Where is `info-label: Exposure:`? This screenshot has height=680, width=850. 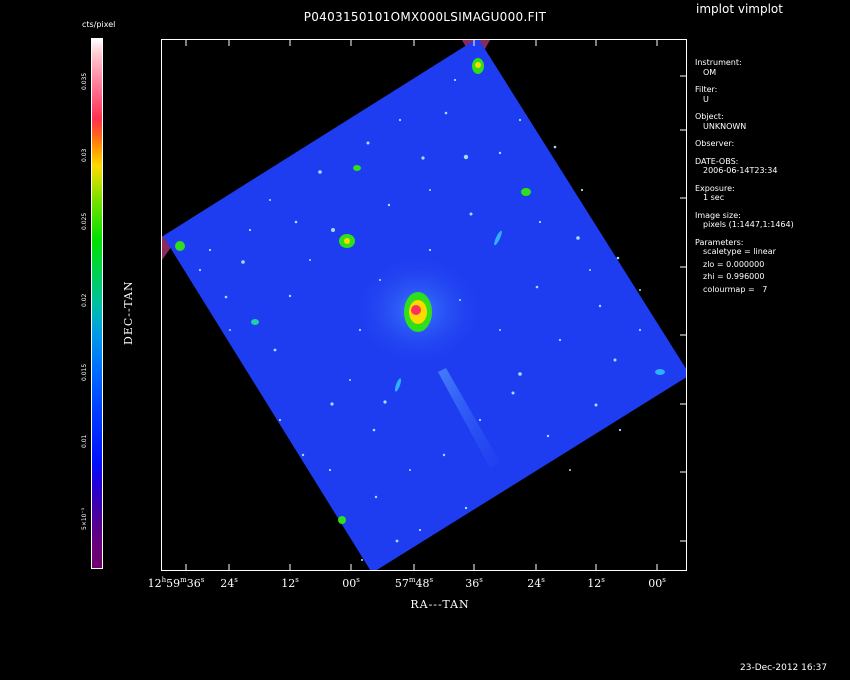 info-label: Exposure: is located at coordinates (715, 188).